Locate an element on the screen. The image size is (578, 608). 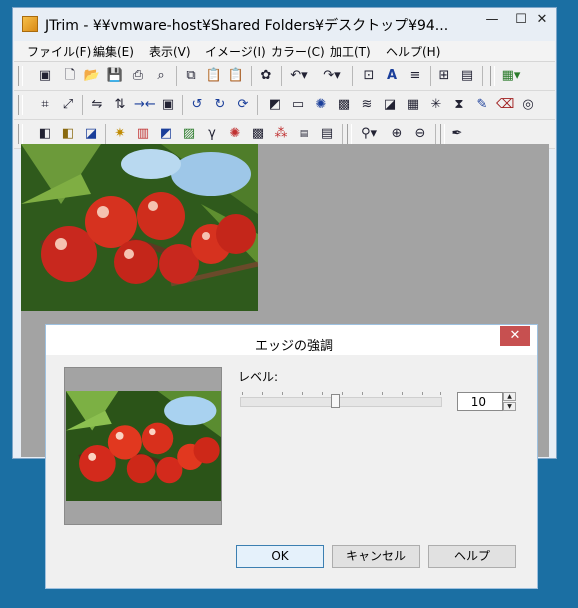
histogram-icon: ▤ is located at coordinates (327, 134).